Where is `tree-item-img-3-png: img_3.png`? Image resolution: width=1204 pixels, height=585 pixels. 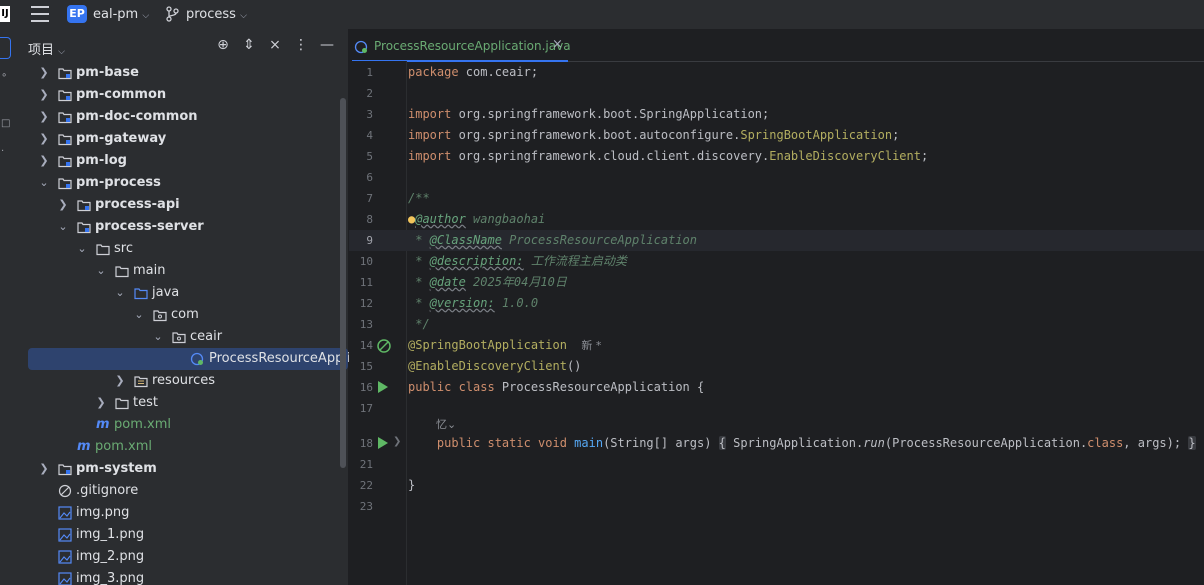
tree-item-img-3-png: img_3.png is located at coordinates (182, 576).